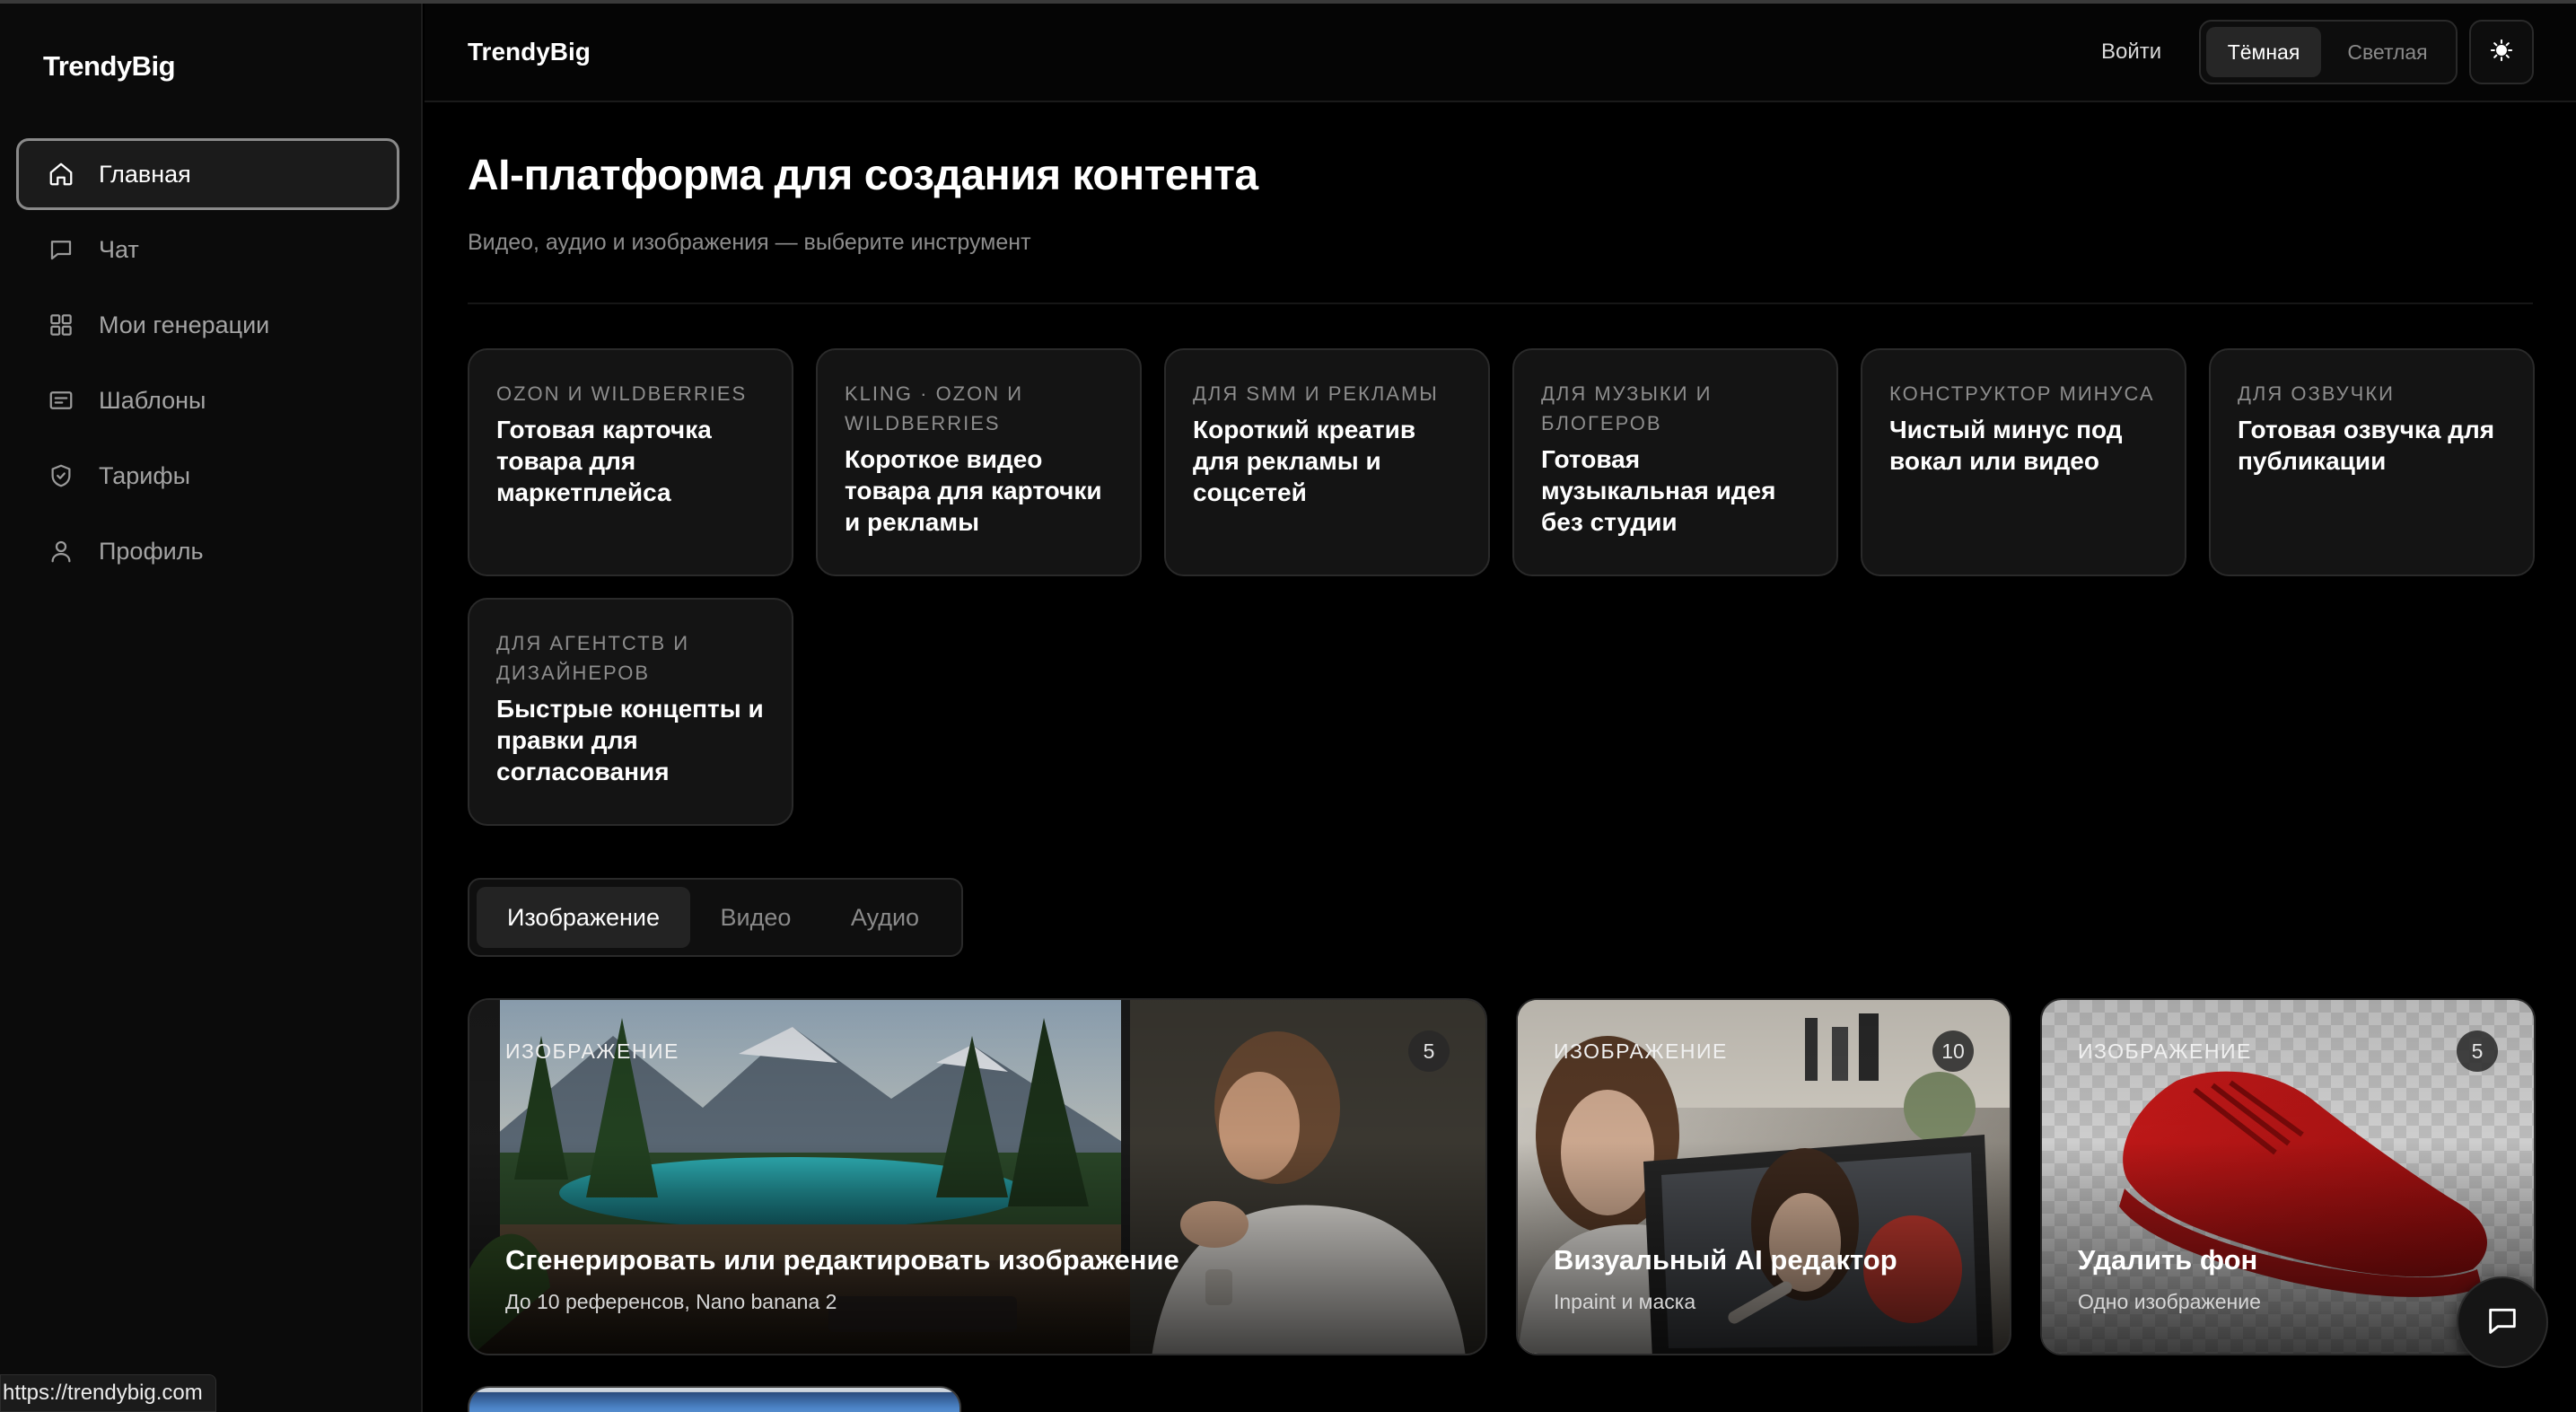 This screenshot has width=2576, height=1412. I want to click on theme-switcher: Тёмная Светлая, so click(2328, 52).